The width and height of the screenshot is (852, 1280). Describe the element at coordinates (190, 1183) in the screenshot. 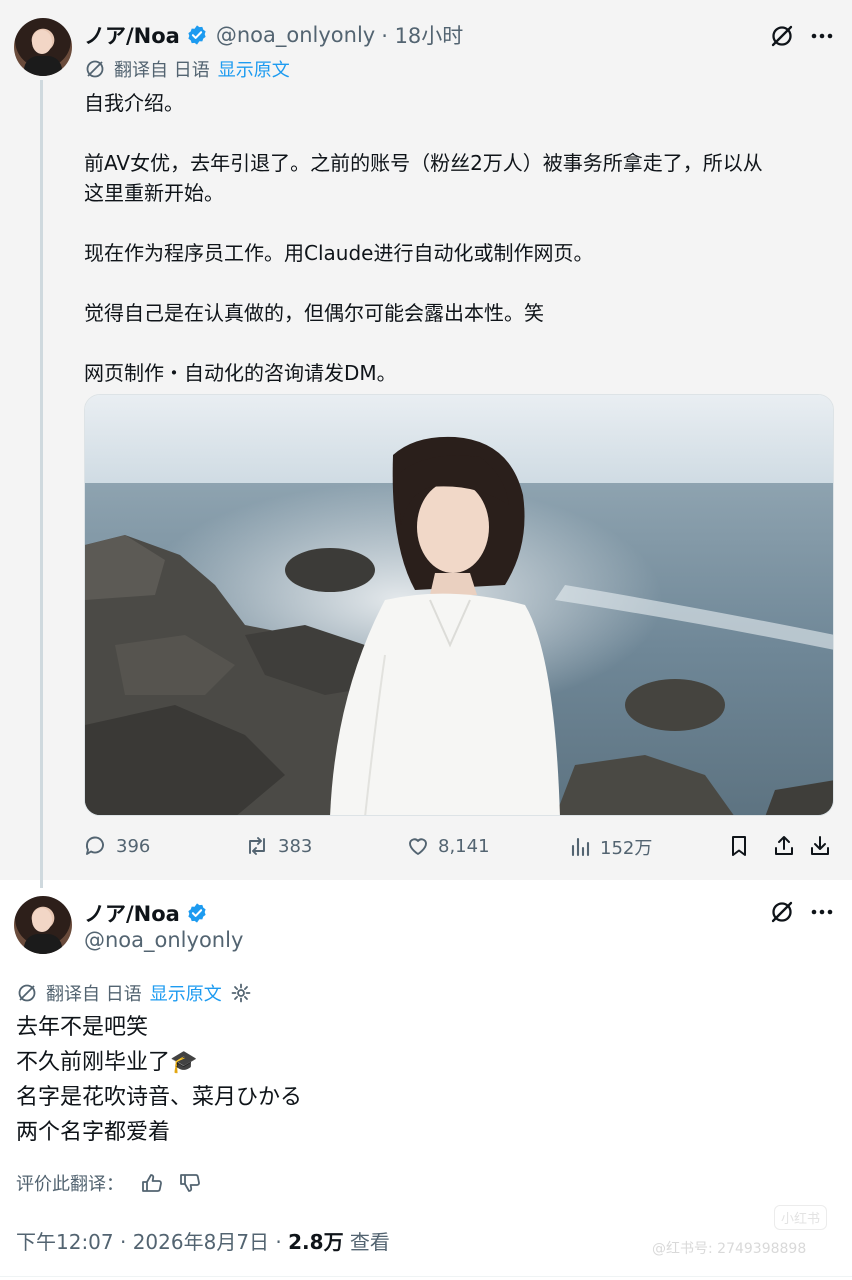

I see `thumbs-down-icon` at that location.